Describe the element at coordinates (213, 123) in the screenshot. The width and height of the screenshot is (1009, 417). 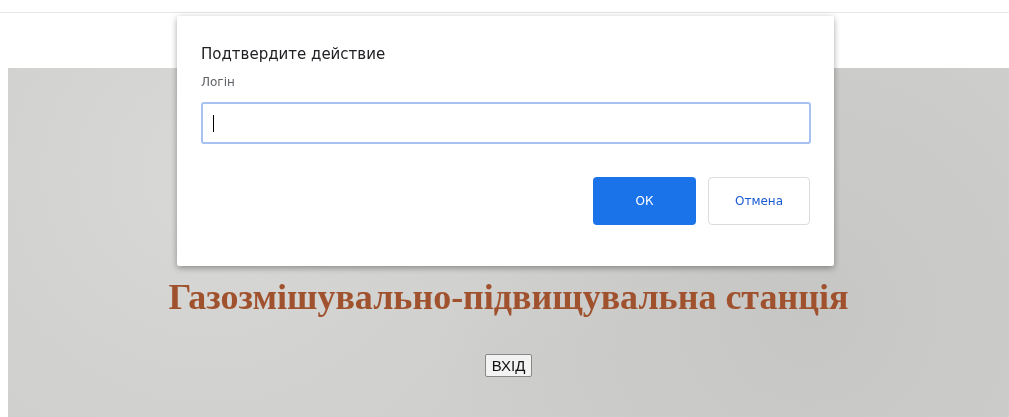
I see `text-cursor-icon` at that location.